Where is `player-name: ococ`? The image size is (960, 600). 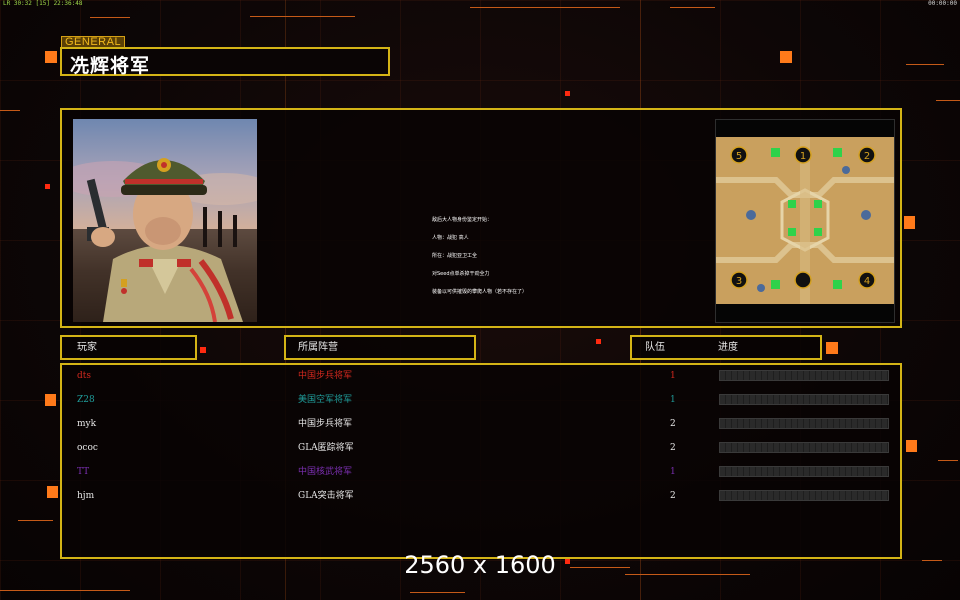 player-name: ococ is located at coordinates (87, 448).